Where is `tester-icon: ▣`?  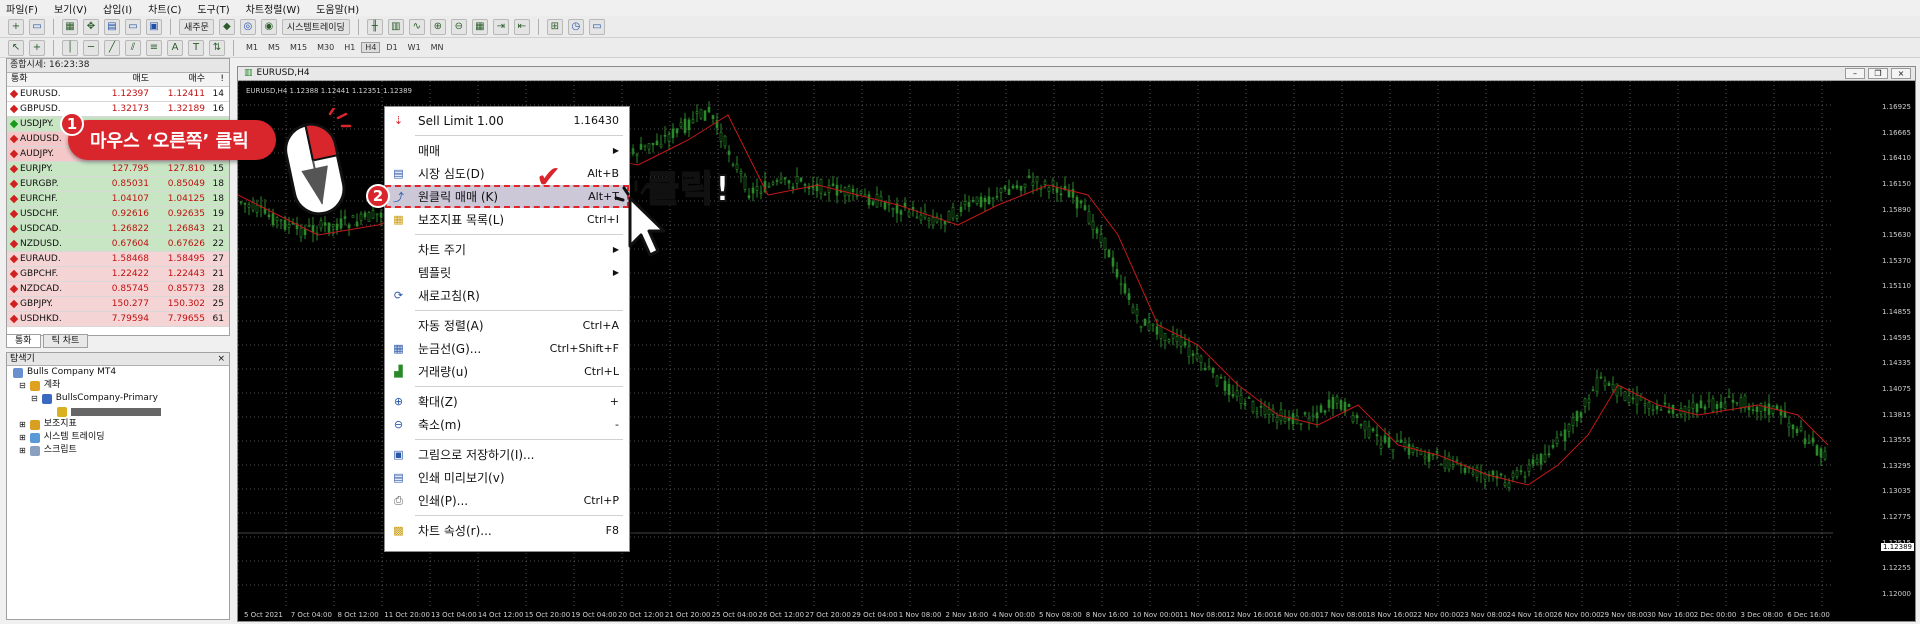
tester-icon: ▣ is located at coordinates (154, 26).